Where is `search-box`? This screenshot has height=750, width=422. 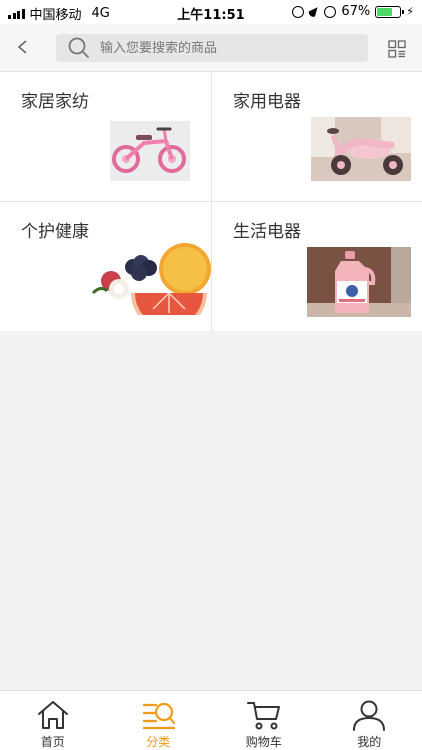 search-box is located at coordinates (212, 48).